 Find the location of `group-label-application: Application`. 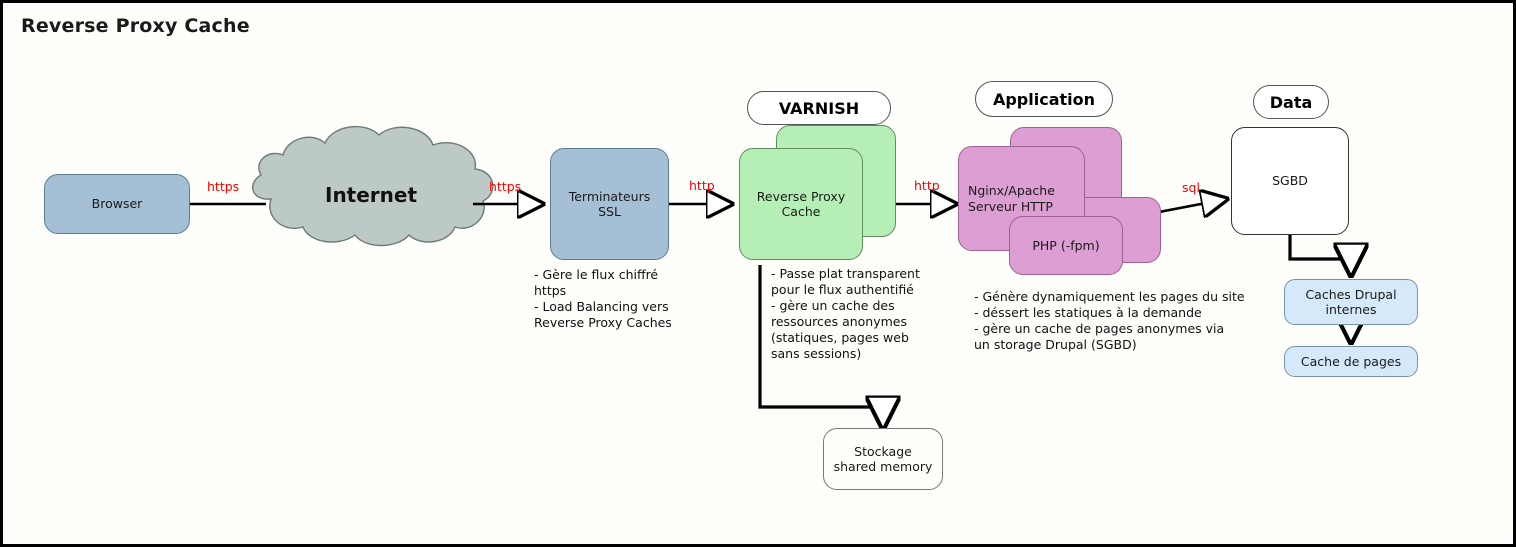

group-label-application: Application is located at coordinates (1044, 99).